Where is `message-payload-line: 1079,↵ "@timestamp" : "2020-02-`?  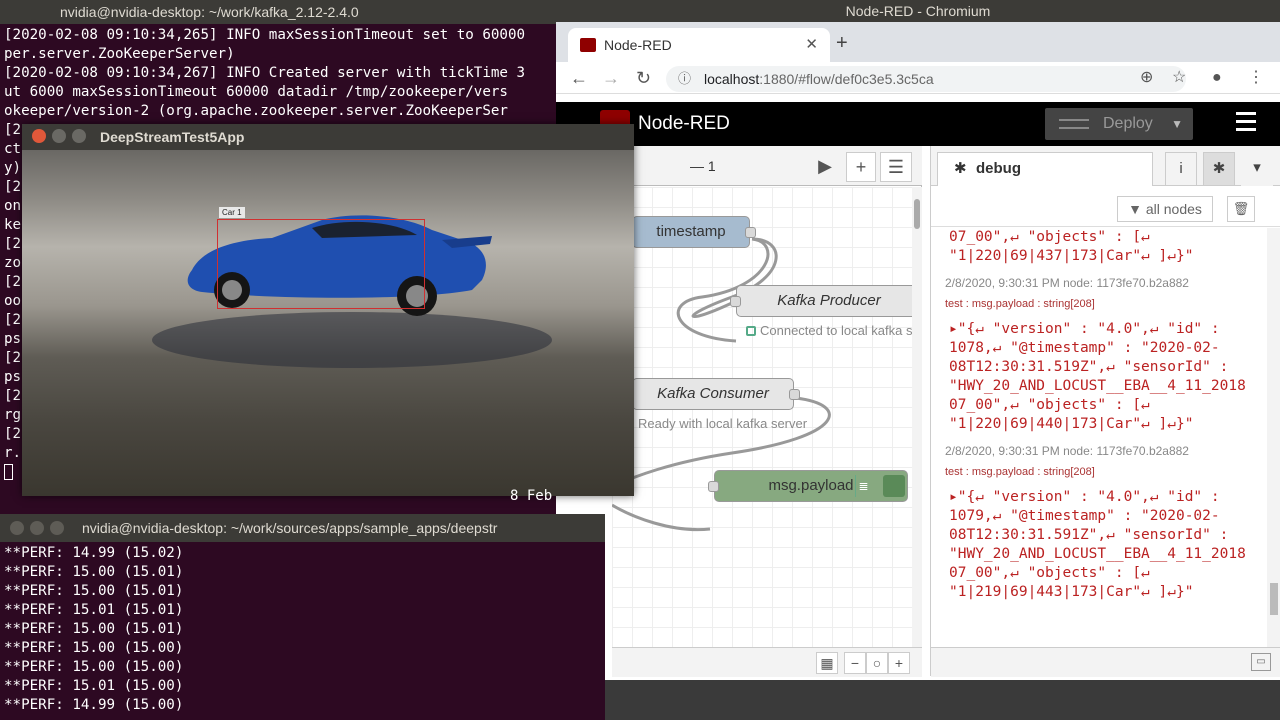 message-payload-line: 1079,↵ "@timestamp" : "2020-02- is located at coordinates (1084, 516).